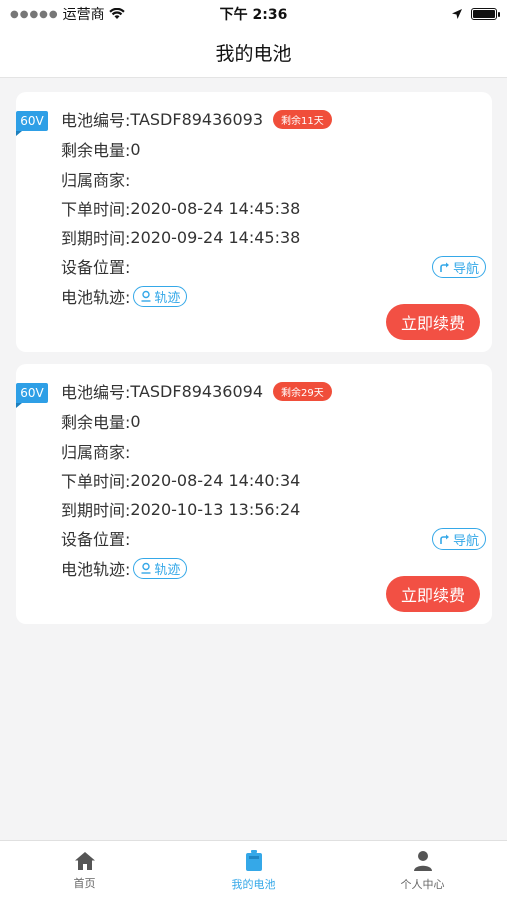 Image resolution: width=507 pixels, height=900 pixels. What do you see at coordinates (34, 14) in the screenshot?
I see `signal-icon: ●●●●●` at bounding box center [34, 14].